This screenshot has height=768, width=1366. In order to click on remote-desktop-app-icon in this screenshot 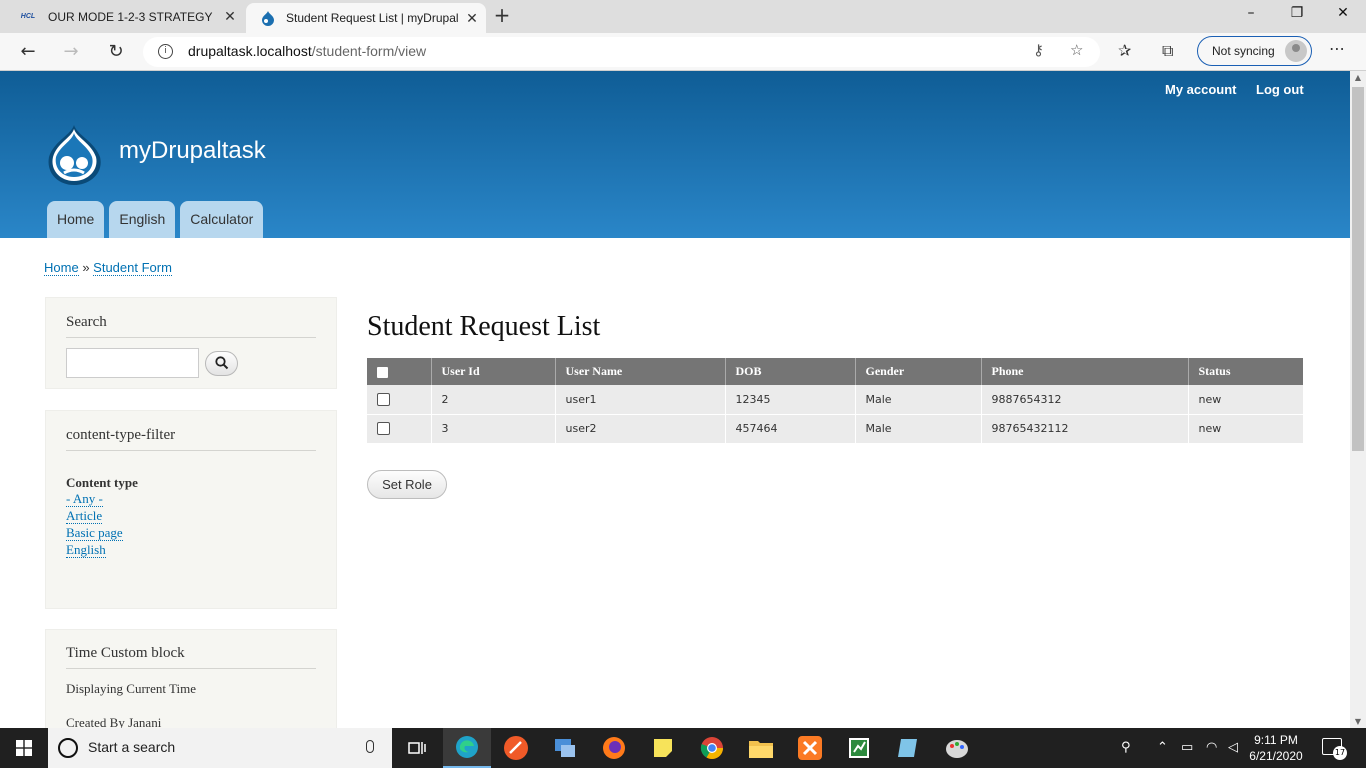, I will do `click(565, 748)`.